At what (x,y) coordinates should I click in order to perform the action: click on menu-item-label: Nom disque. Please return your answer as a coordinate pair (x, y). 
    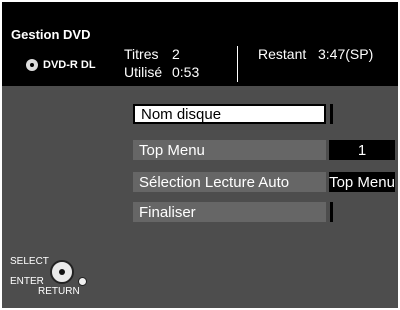
    Looking at the image, I should click on (181, 114).